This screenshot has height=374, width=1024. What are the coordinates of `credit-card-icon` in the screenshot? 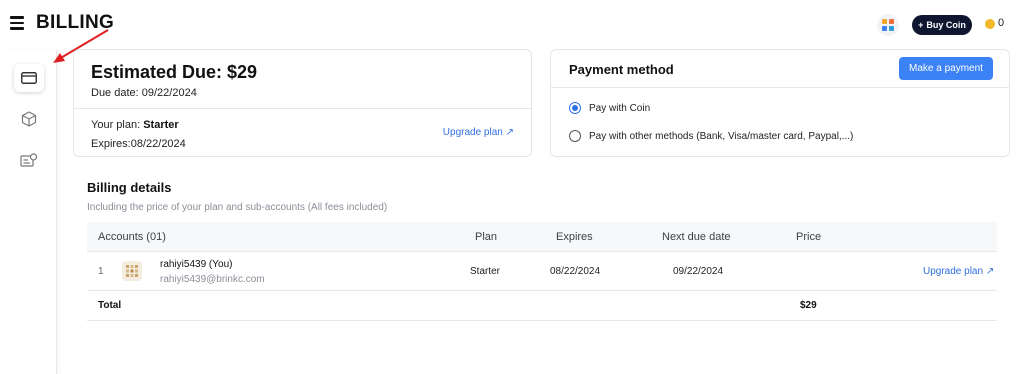 It's located at (29, 78).